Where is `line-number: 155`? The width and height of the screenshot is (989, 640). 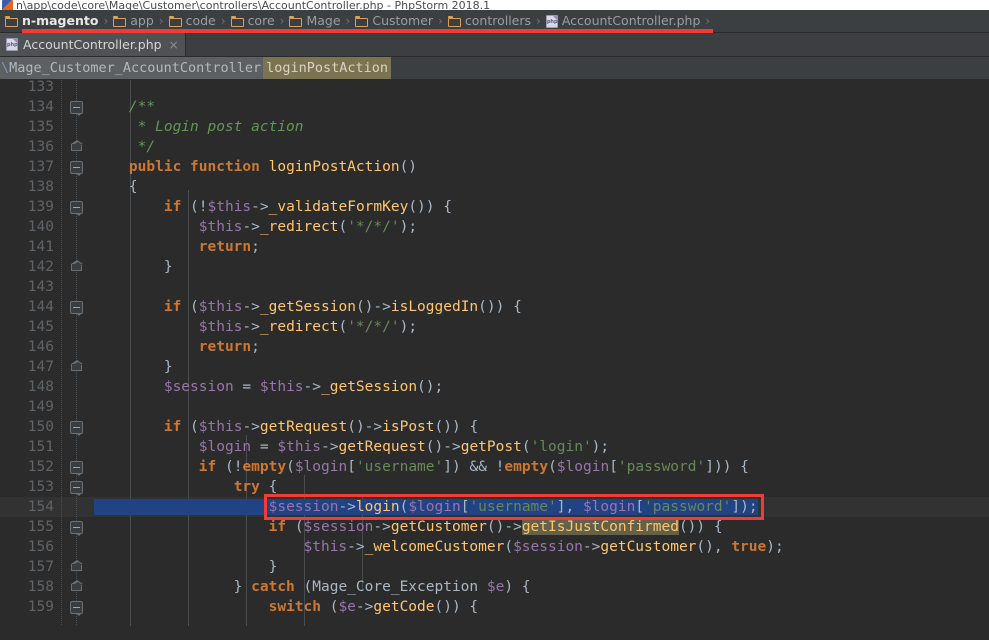 line-number: 155 is located at coordinates (40, 527).